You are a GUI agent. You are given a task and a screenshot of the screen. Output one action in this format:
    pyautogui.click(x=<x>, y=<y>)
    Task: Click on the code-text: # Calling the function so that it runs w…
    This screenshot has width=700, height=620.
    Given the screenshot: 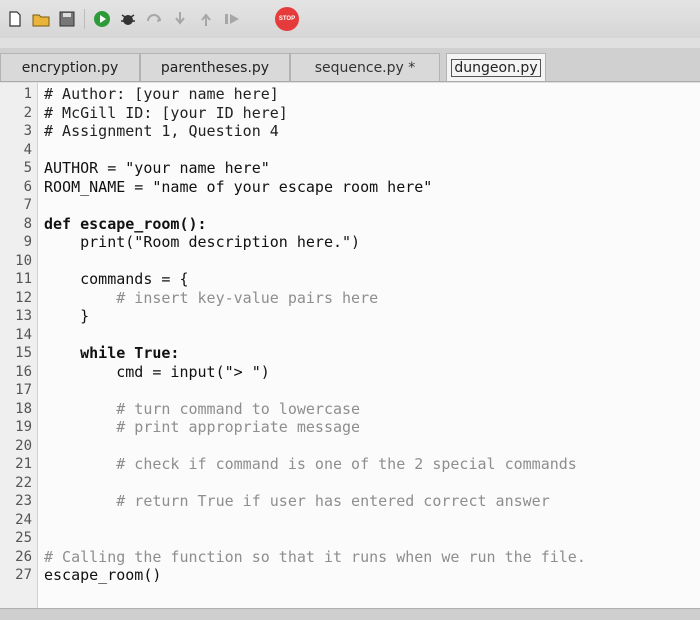 What is the action you would take?
    pyautogui.click(x=315, y=556)
    